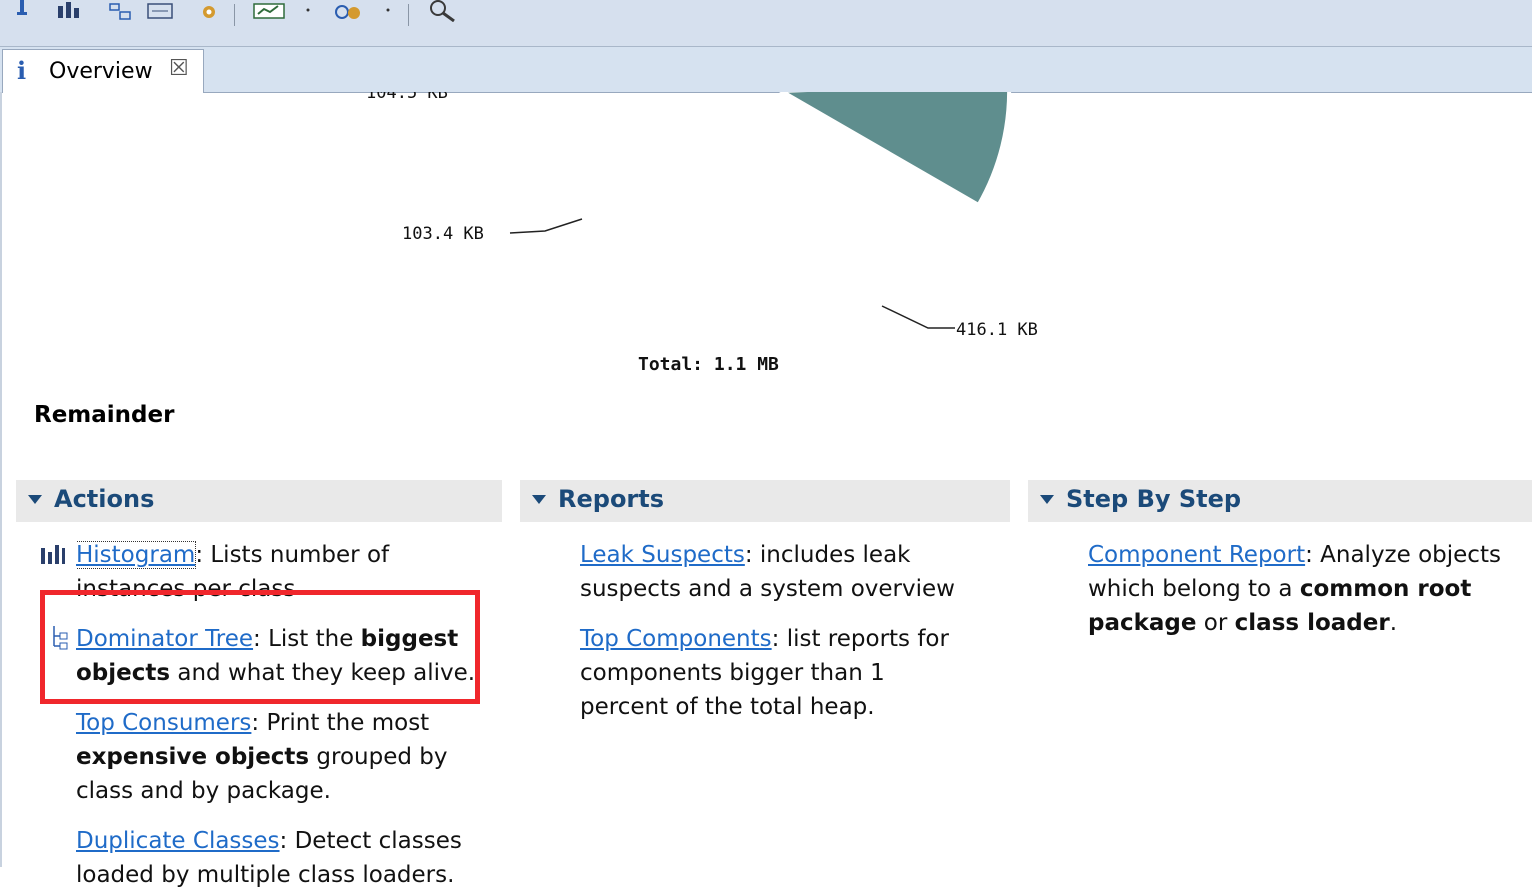  Describe the element at coordinates (350, 11) in the screenshot. I see `query-icon` at that location.